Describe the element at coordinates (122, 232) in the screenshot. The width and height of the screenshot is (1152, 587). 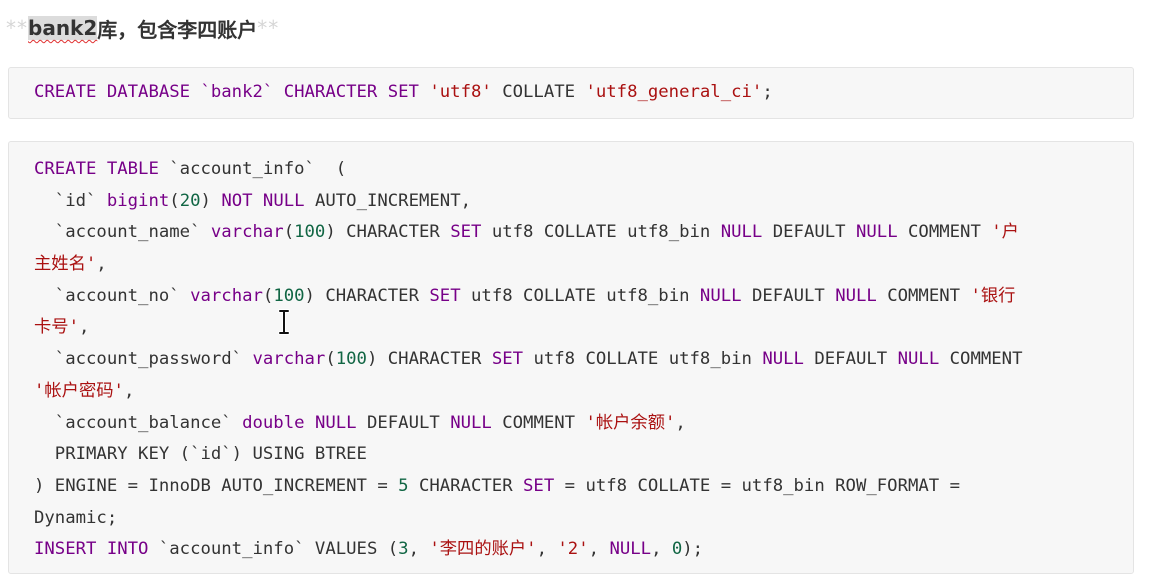
I see `code-token: `account_name`` at that location.